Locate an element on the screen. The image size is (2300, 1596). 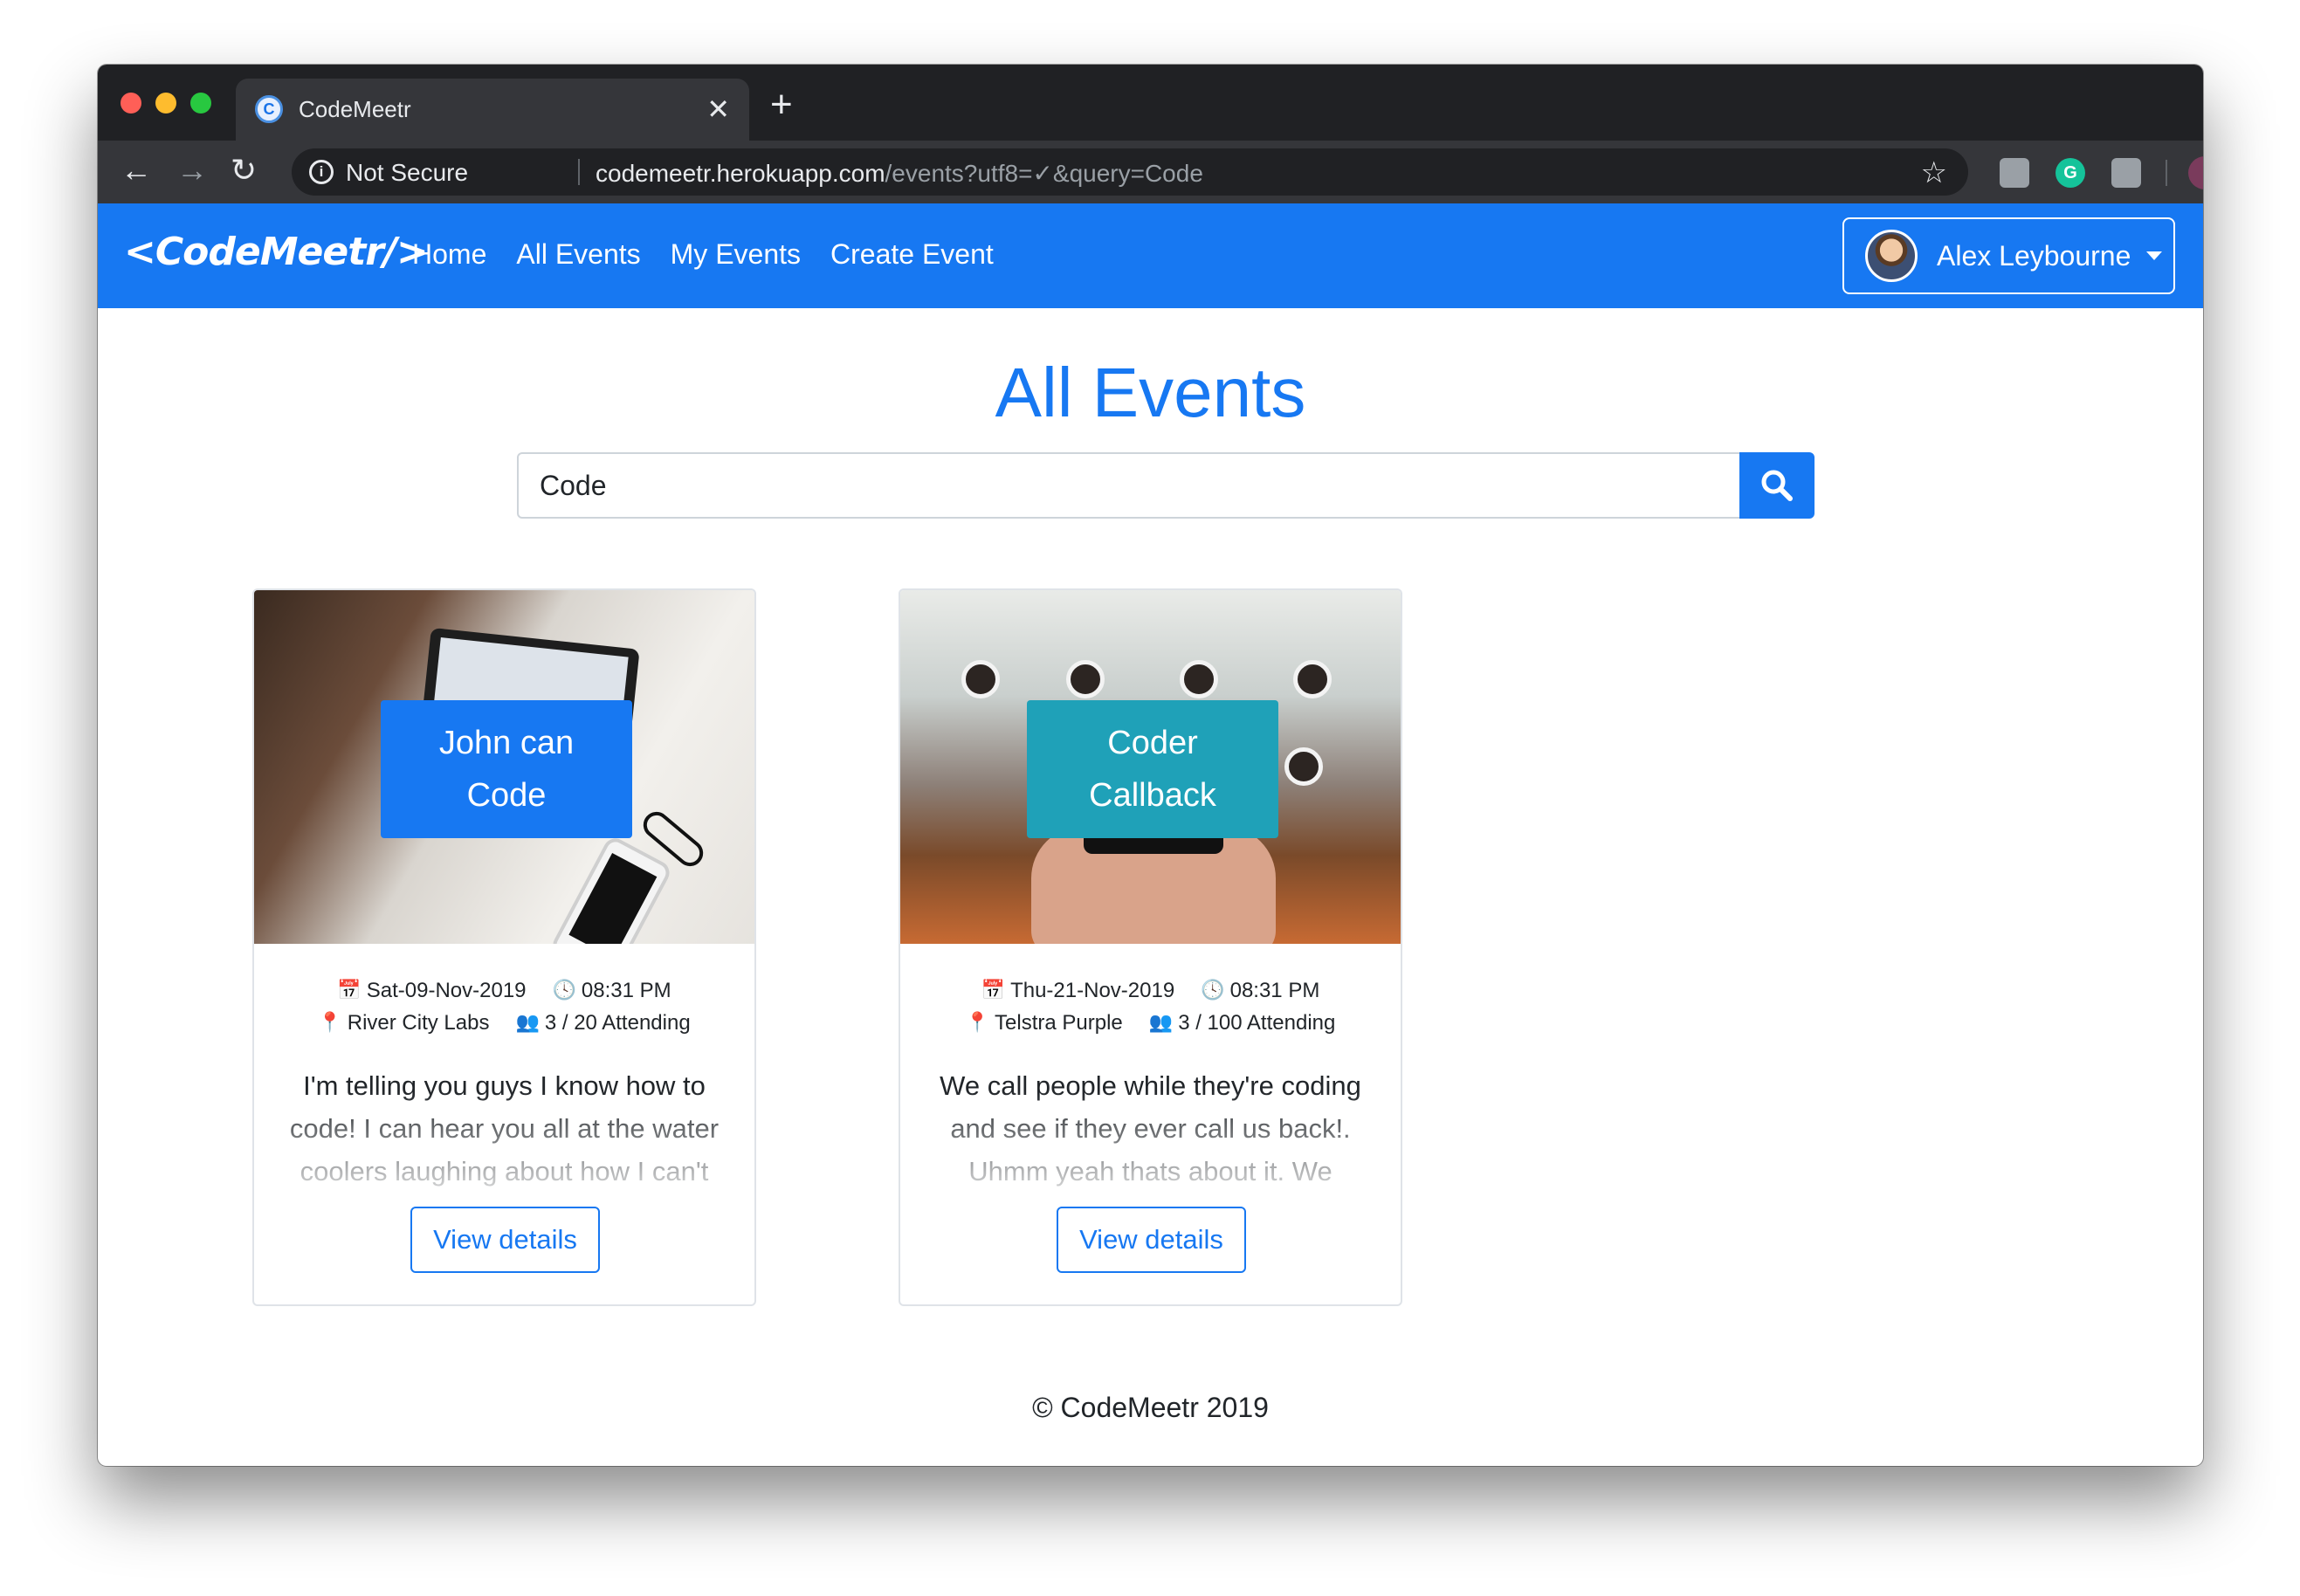
event-date: Sat-09-Nov-2019 is located at coordinates (446, 991).